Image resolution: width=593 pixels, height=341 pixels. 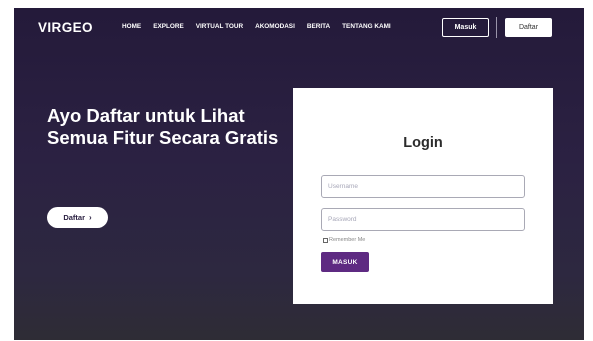 I want to click on login-title: Login, so click(x=423, y=143).